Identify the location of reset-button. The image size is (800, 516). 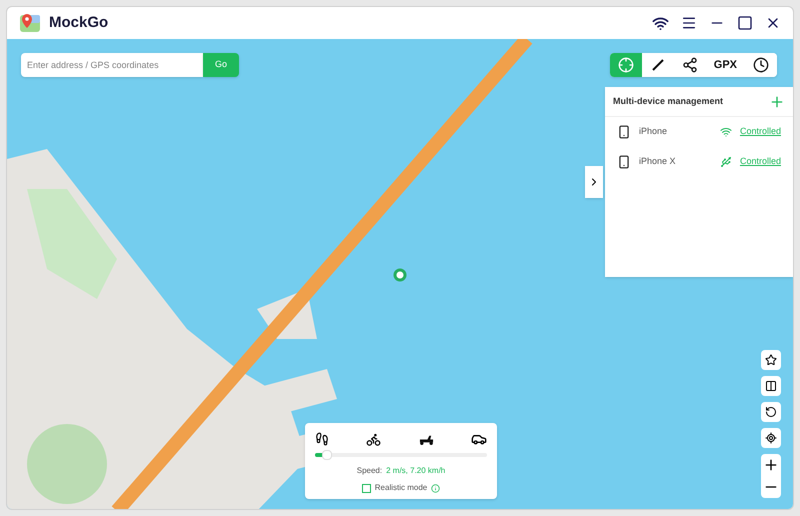
(771, 412).